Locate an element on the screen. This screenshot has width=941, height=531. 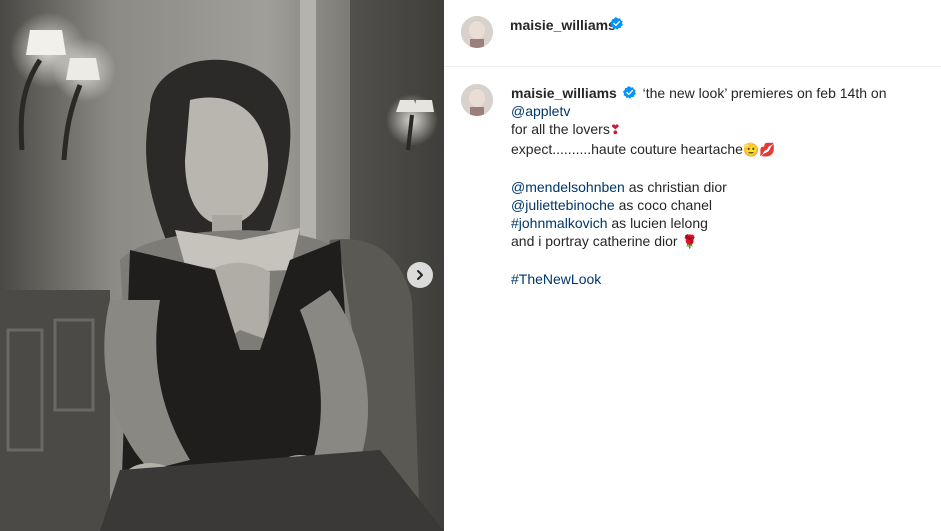
caption-username: maisie_williams is located at coordinates (564, 93).